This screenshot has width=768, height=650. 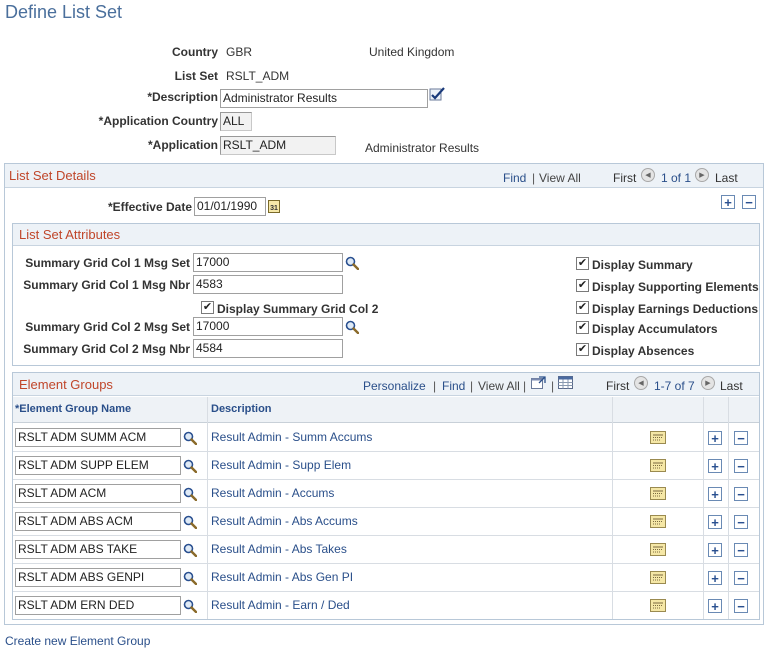 What do you see at coordinates (324, 98) in the screenshot?
I see `description-input: Administrator Results` at bounding box center [324, 98].